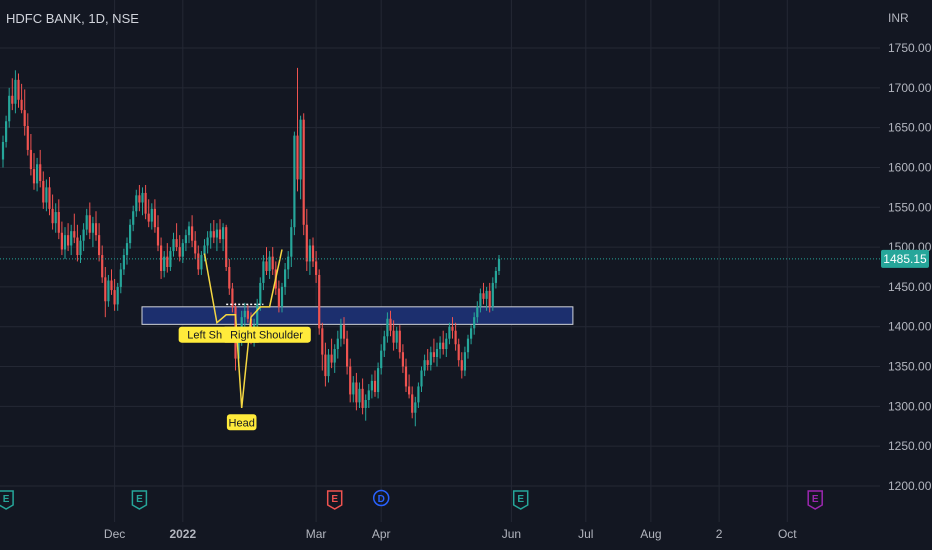 Image resolution: width=932 pixels, height=550 pixels. What do you see at coordinates (357, 315) in the screenshot?
I see `support-zone` at bounding box center [357, 315].